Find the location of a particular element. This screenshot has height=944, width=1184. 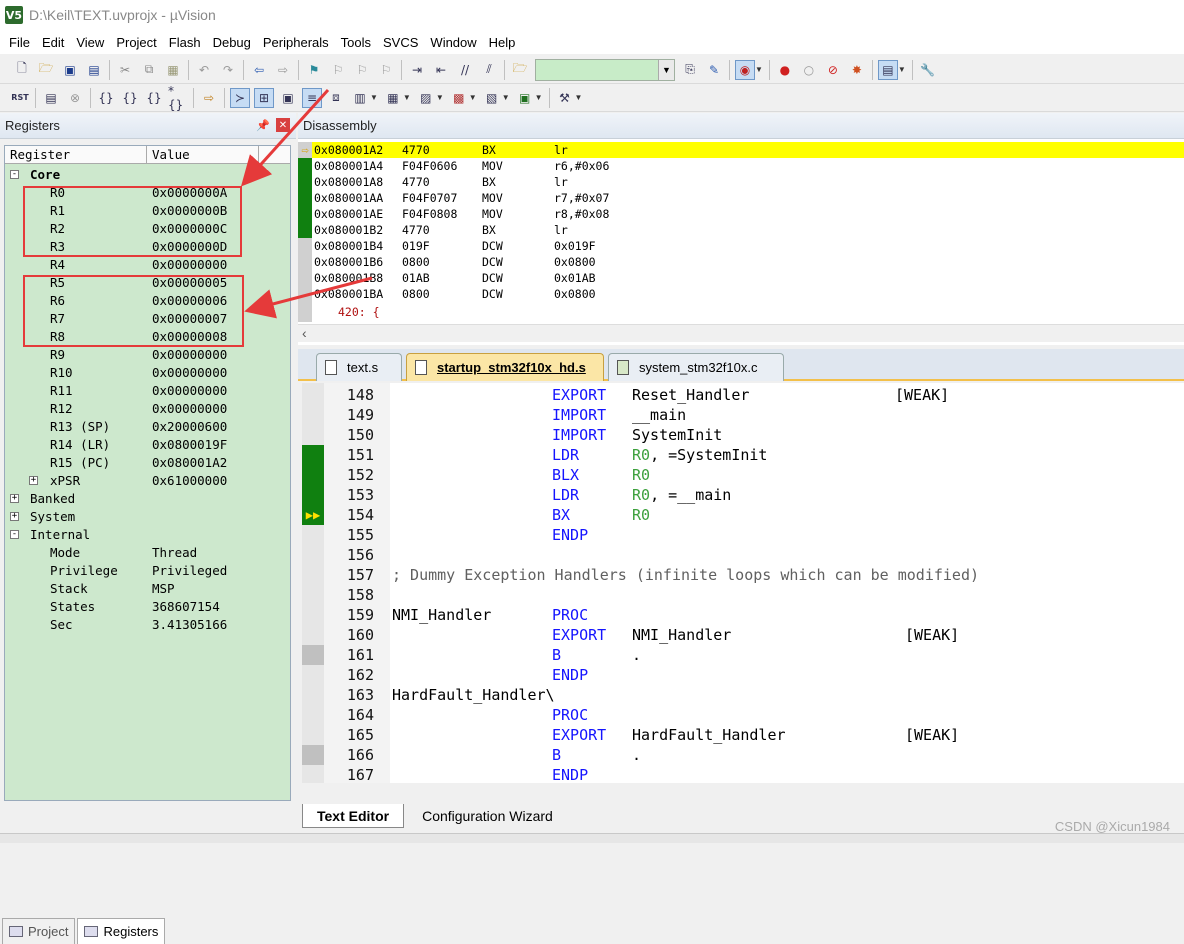

stop-icon: ⊗ is located at coordinates (75, 98).